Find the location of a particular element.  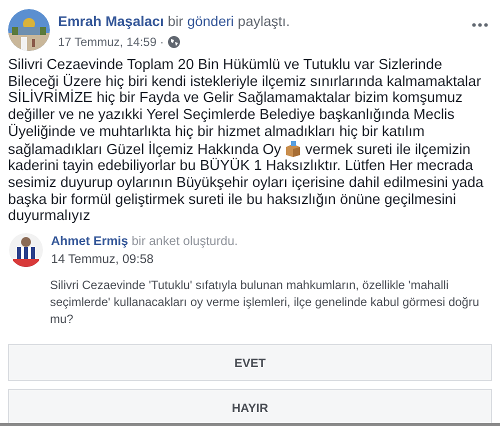

action-text: paylaştı. is located at coordinates (264, 21).